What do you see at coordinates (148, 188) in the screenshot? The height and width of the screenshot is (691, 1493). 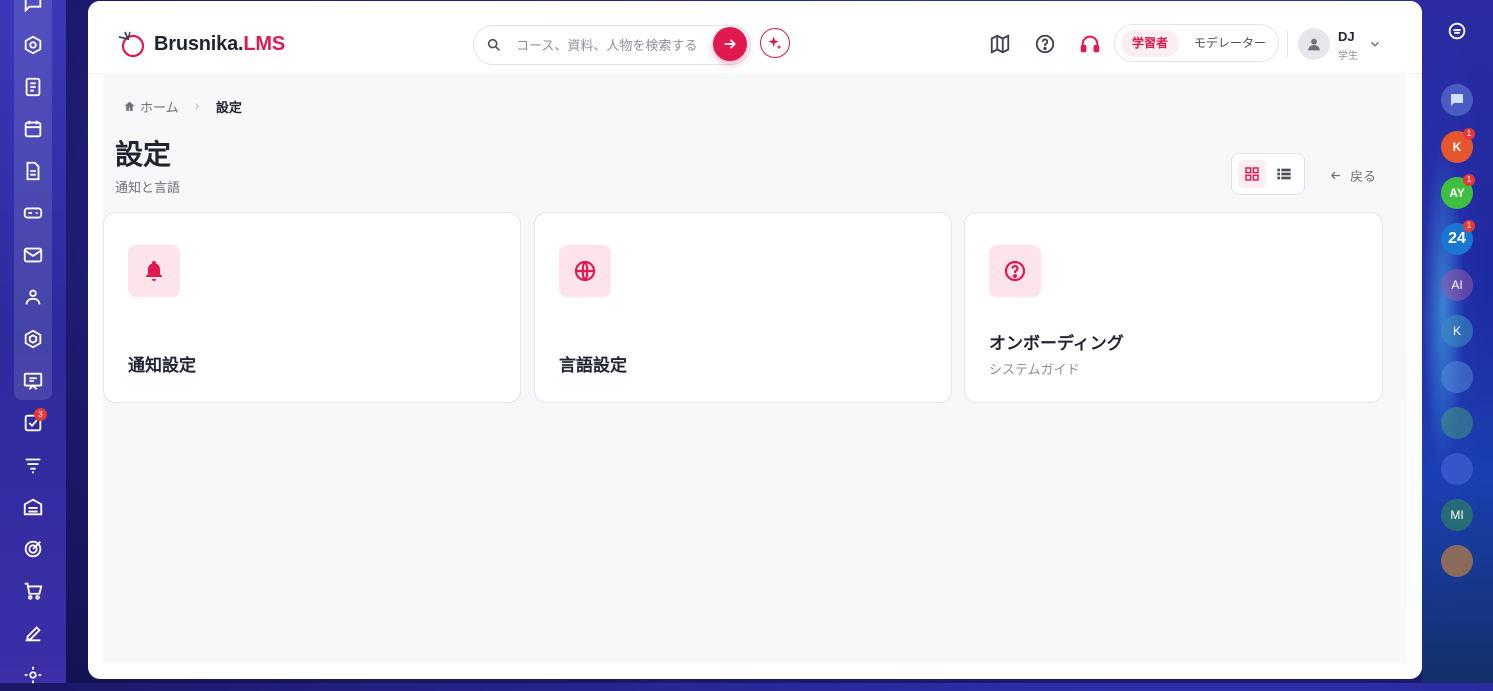 I see `page-subtitle: 通知と言語` at bounding box center [148, 188].